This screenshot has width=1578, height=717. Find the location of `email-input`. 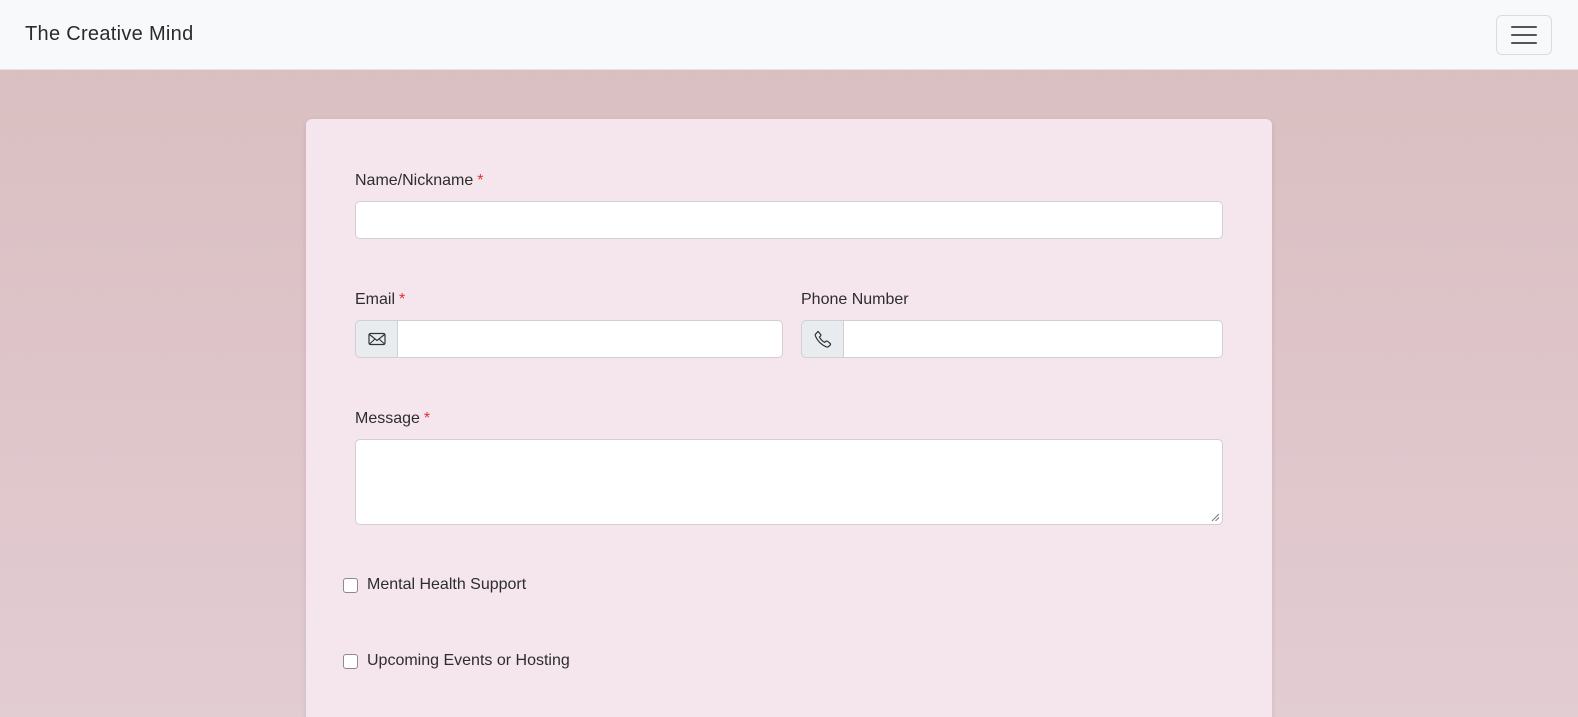

email-input is located at coordinates (590, 339).